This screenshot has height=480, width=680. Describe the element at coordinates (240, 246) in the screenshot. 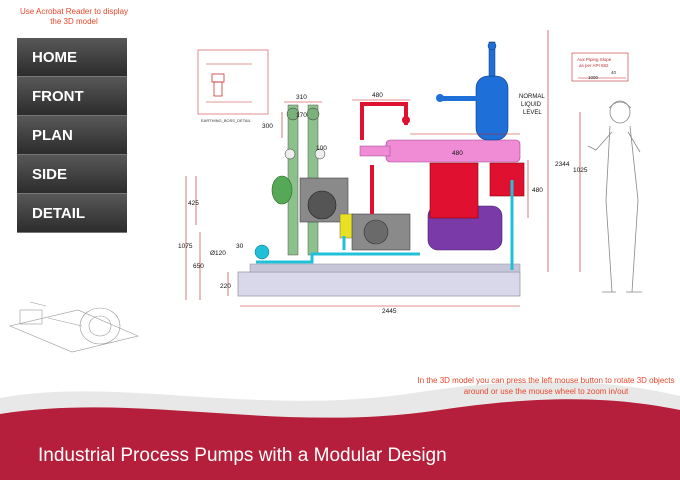

I see `svg-text: 30` at that location.